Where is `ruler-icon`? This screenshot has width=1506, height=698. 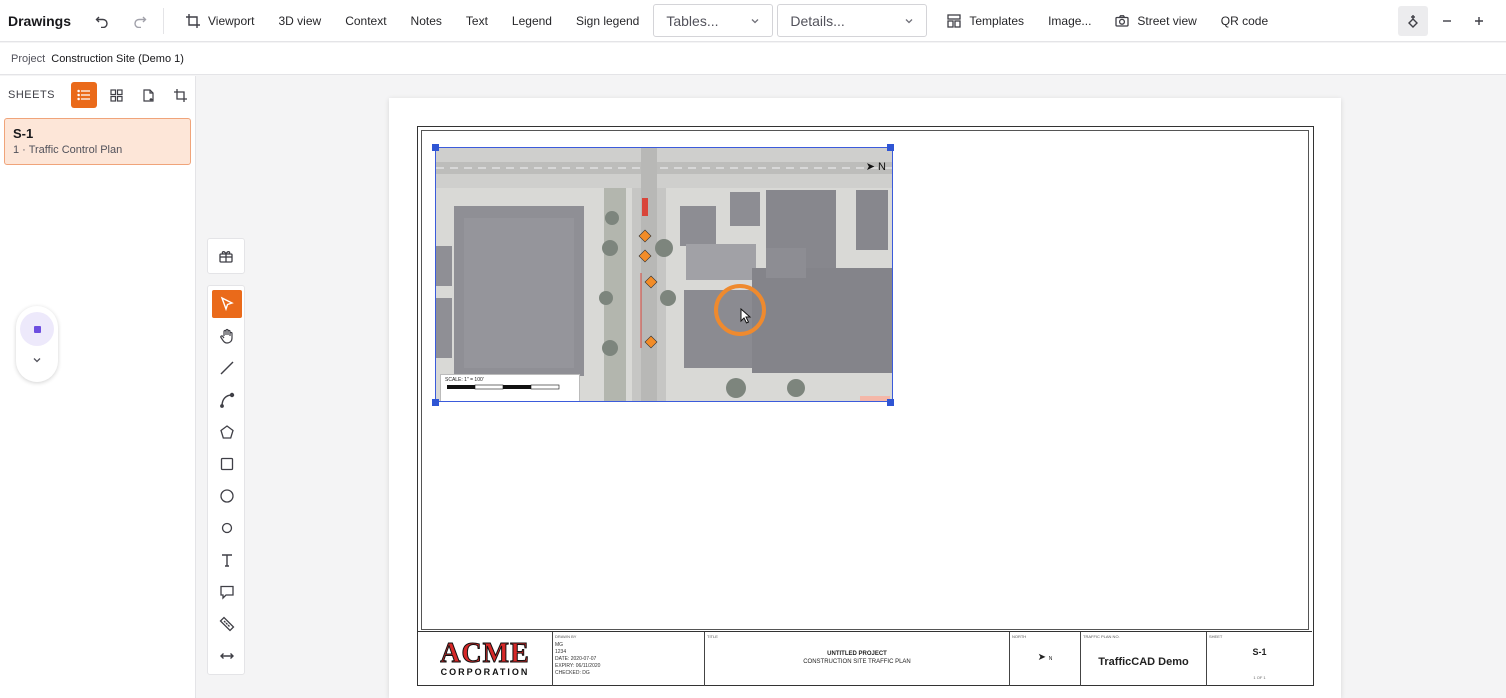 ruler-icon is located at coordinates (227, 624).